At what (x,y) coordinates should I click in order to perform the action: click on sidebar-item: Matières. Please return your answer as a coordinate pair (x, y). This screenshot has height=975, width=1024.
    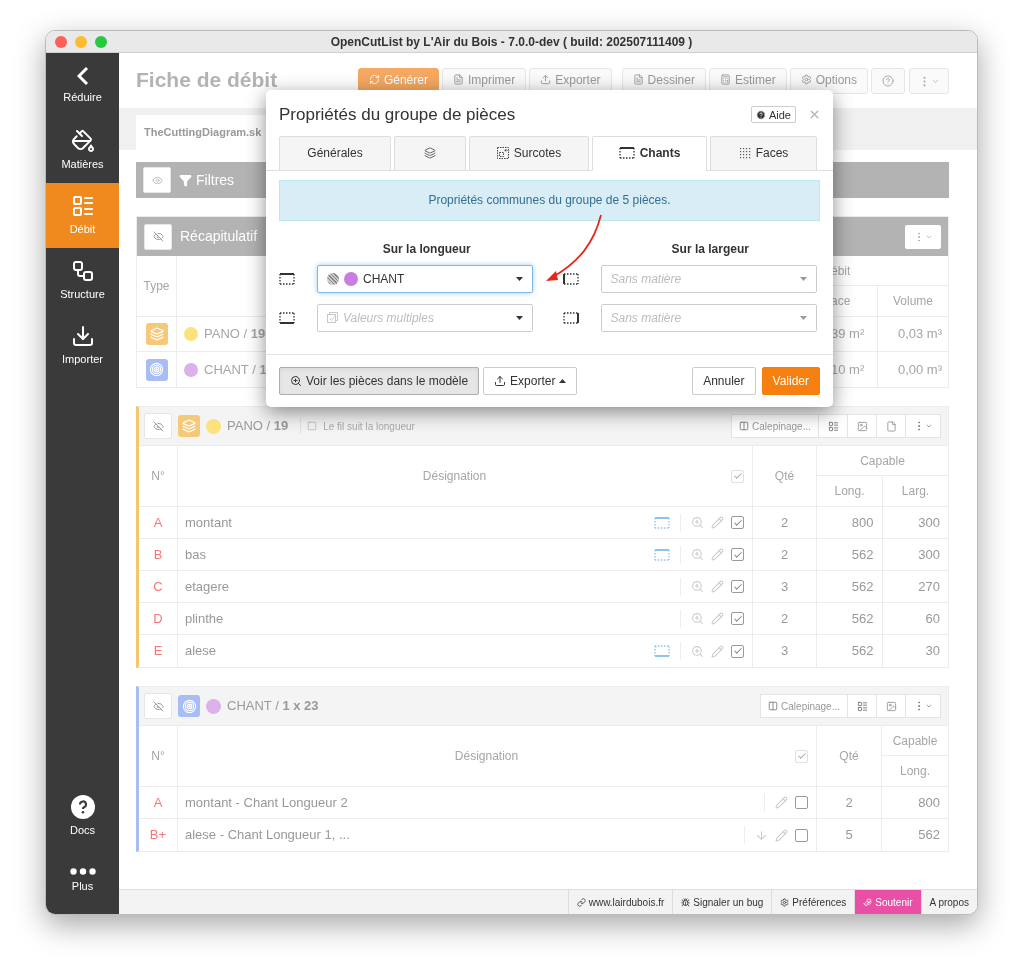
    Looking at the image, I should click on (82, 150).